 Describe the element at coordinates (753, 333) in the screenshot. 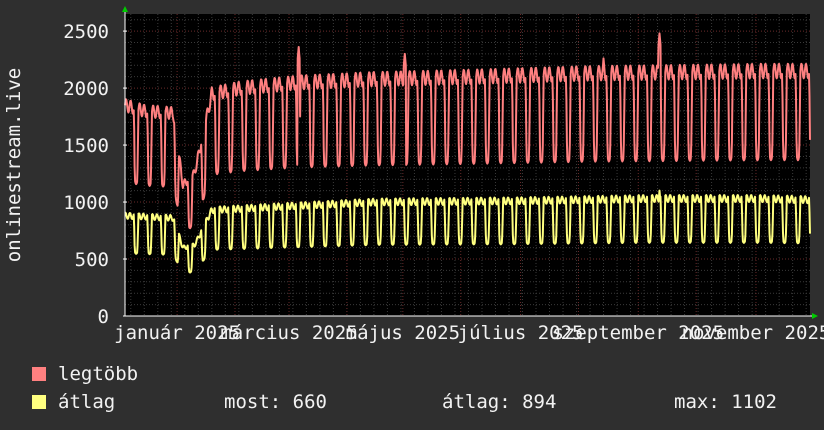

I see `x-tick-label: november 2025` at that location.